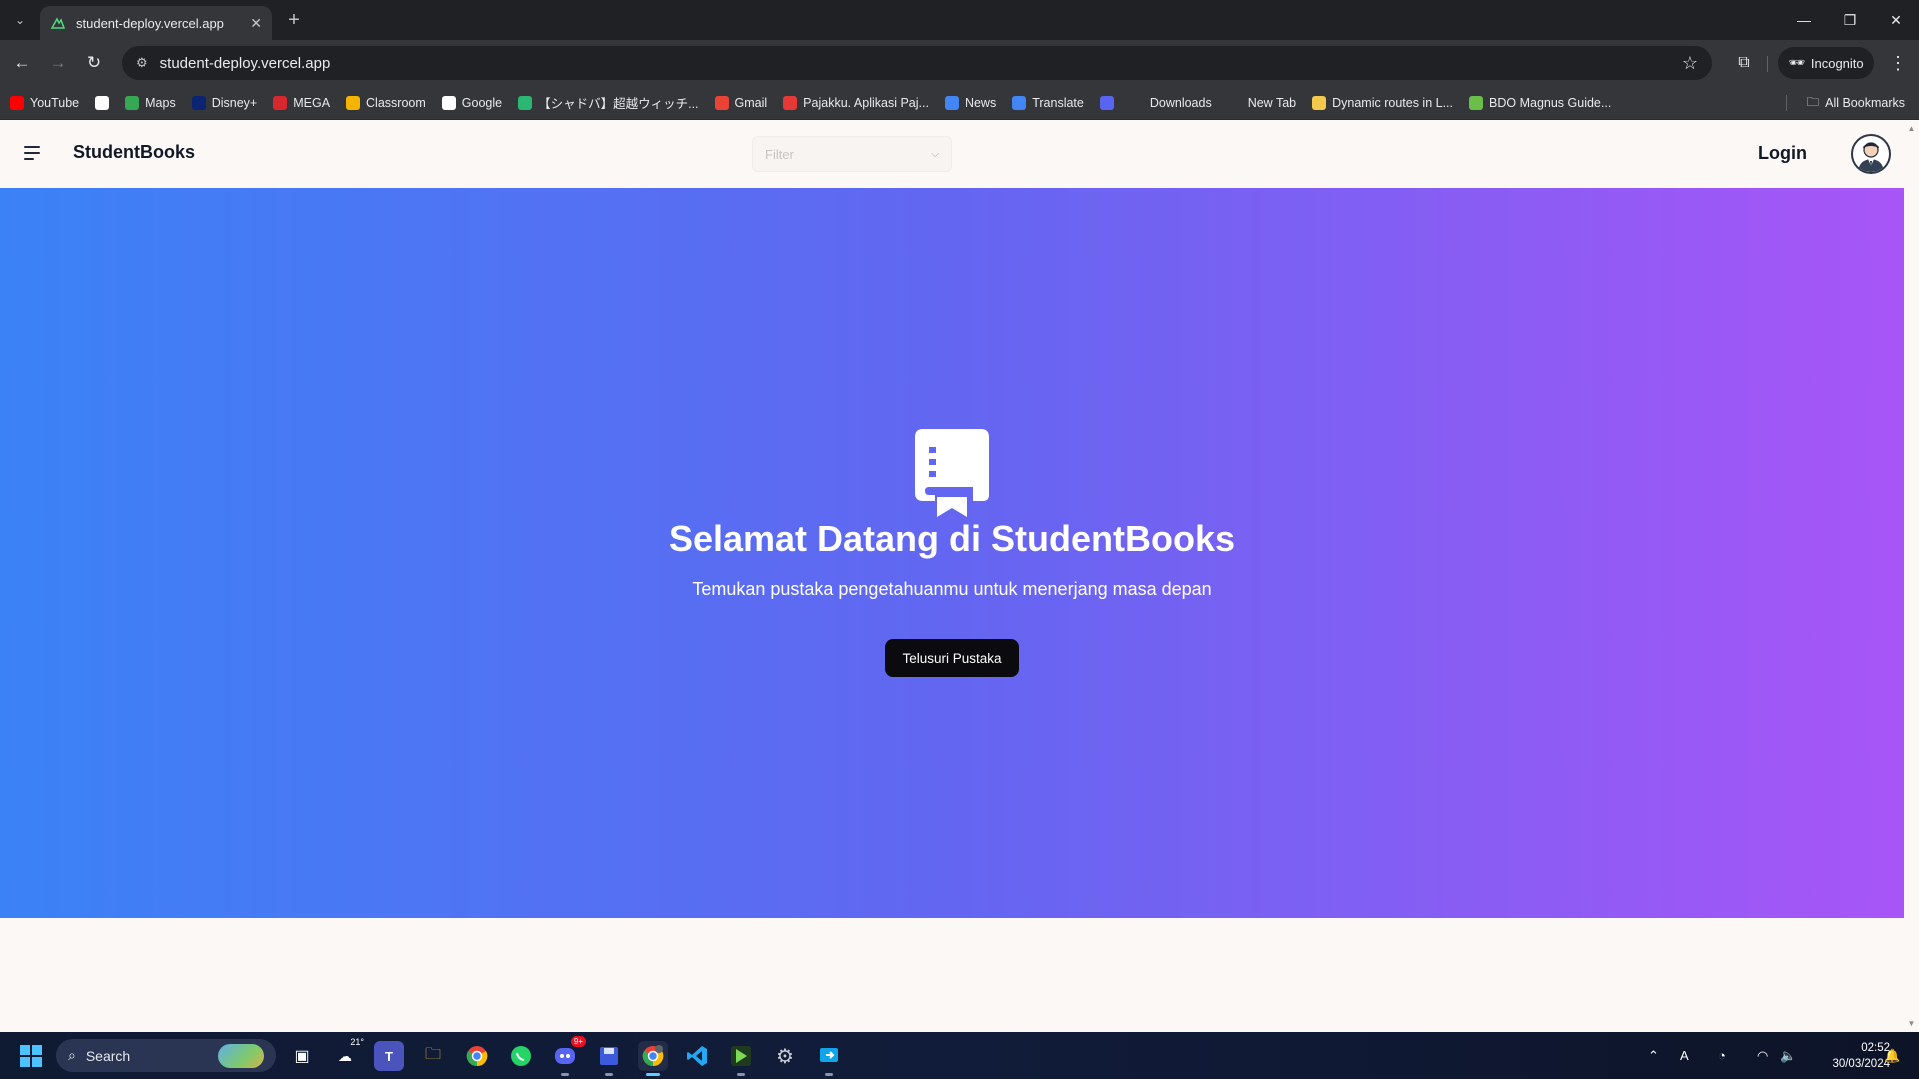 Image resolution: width=1919 pixels, height=1079 pixels. Describe the element at coordinates (357, 1042) in the screenshot. I see `weather-temp: 21°` at that location.